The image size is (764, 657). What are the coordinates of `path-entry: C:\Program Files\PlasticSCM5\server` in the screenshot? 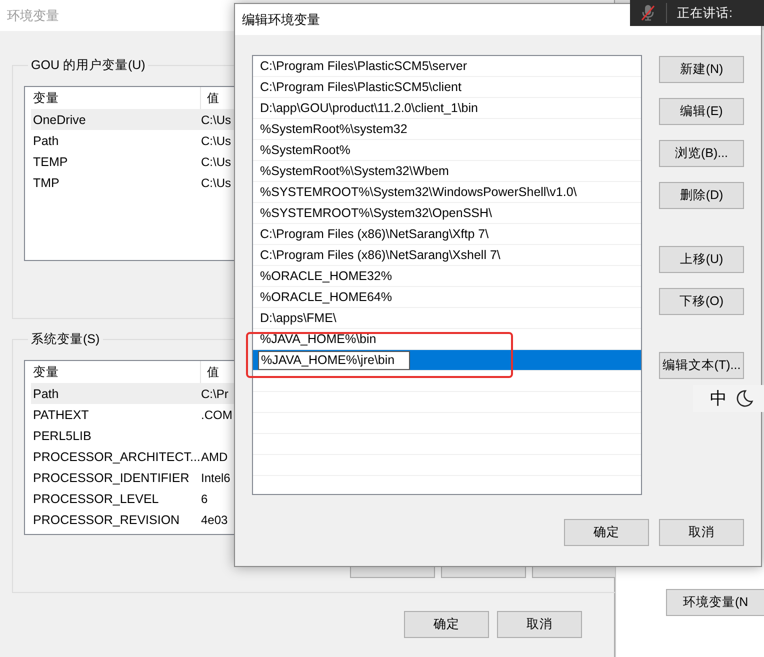 It's located at (447, 66).